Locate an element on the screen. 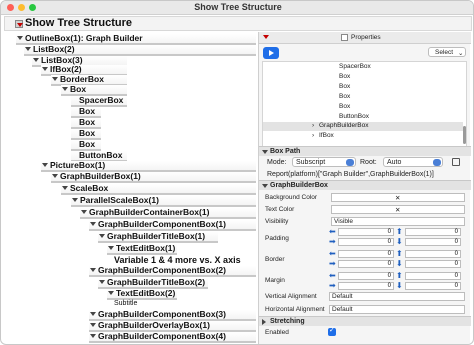 The width and height of the screenshot is (474, 345). enabled-label: Enabled is located at coordinates (277, 332).